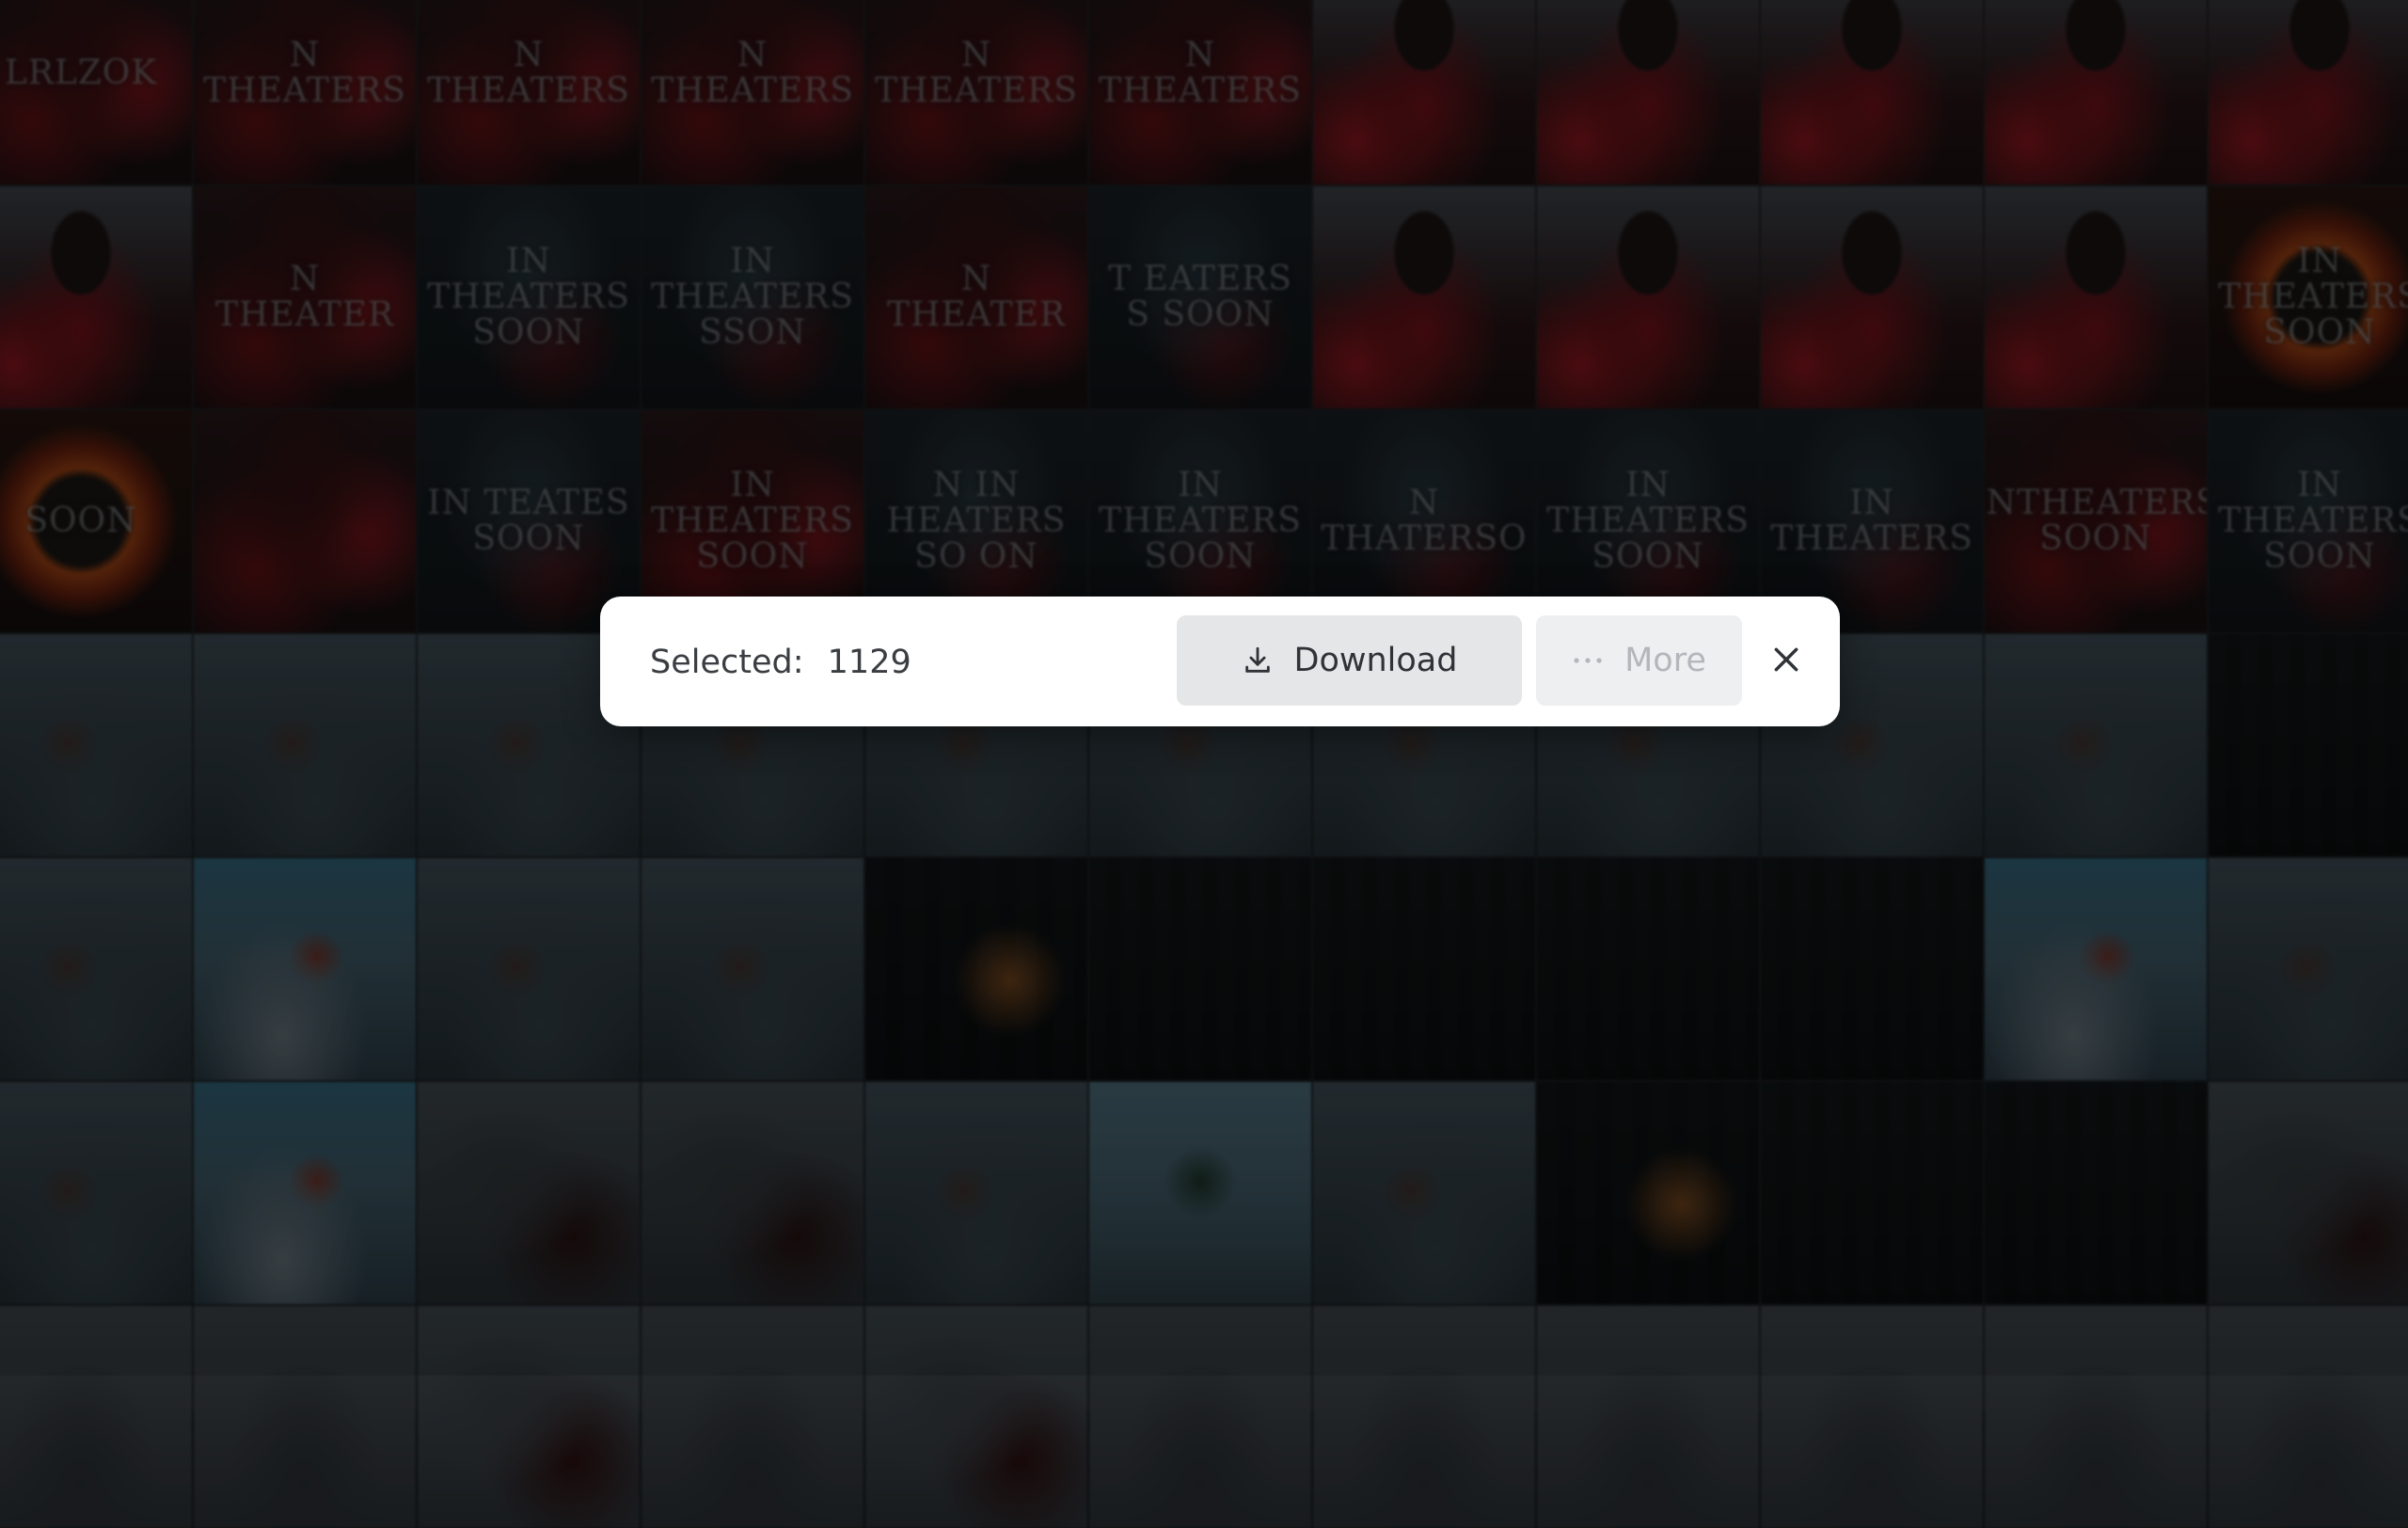 The width and height of the screenshot is (2408, 1528). I want to click on selection-toolbar: Selected: 1129 Download More, so click(1220, 661).